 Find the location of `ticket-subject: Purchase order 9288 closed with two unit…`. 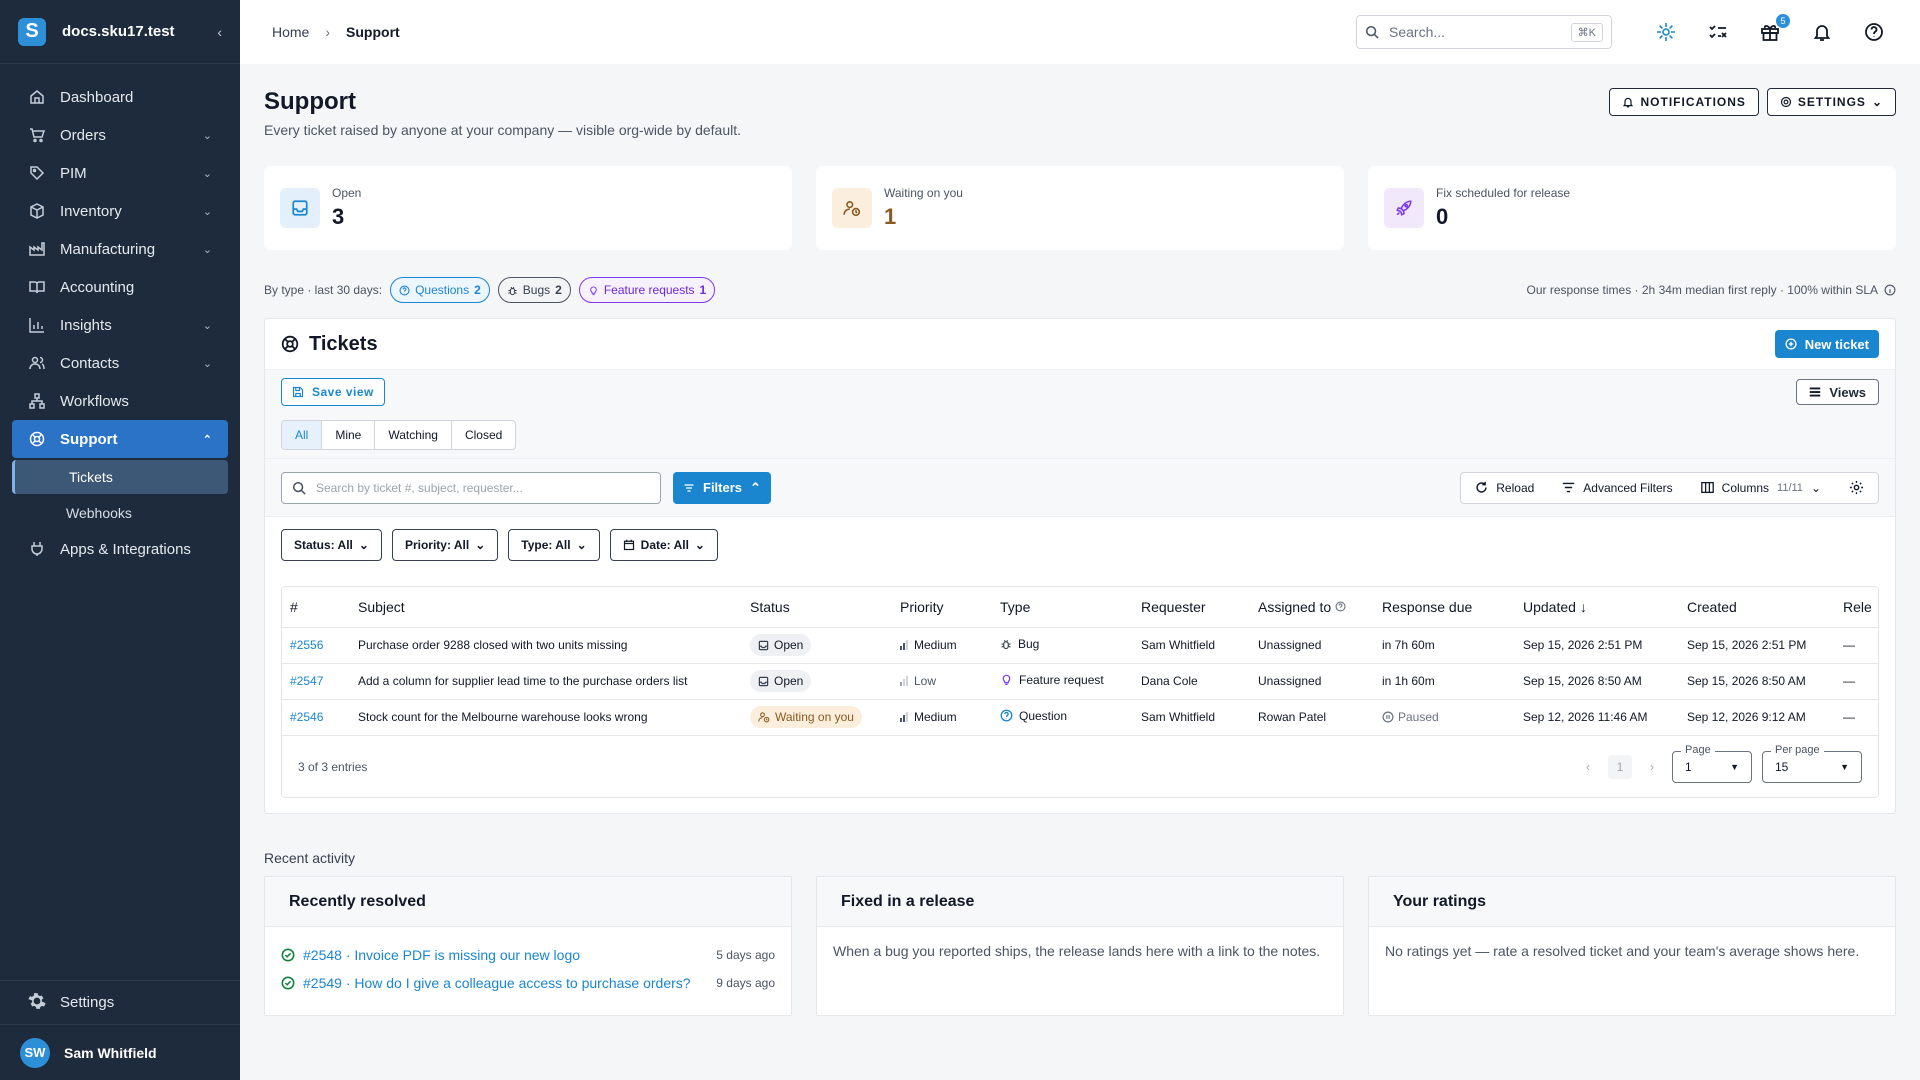

ticket-subject: Purchase order 9288 closed with two unit… is located at coordinates (546, 645).